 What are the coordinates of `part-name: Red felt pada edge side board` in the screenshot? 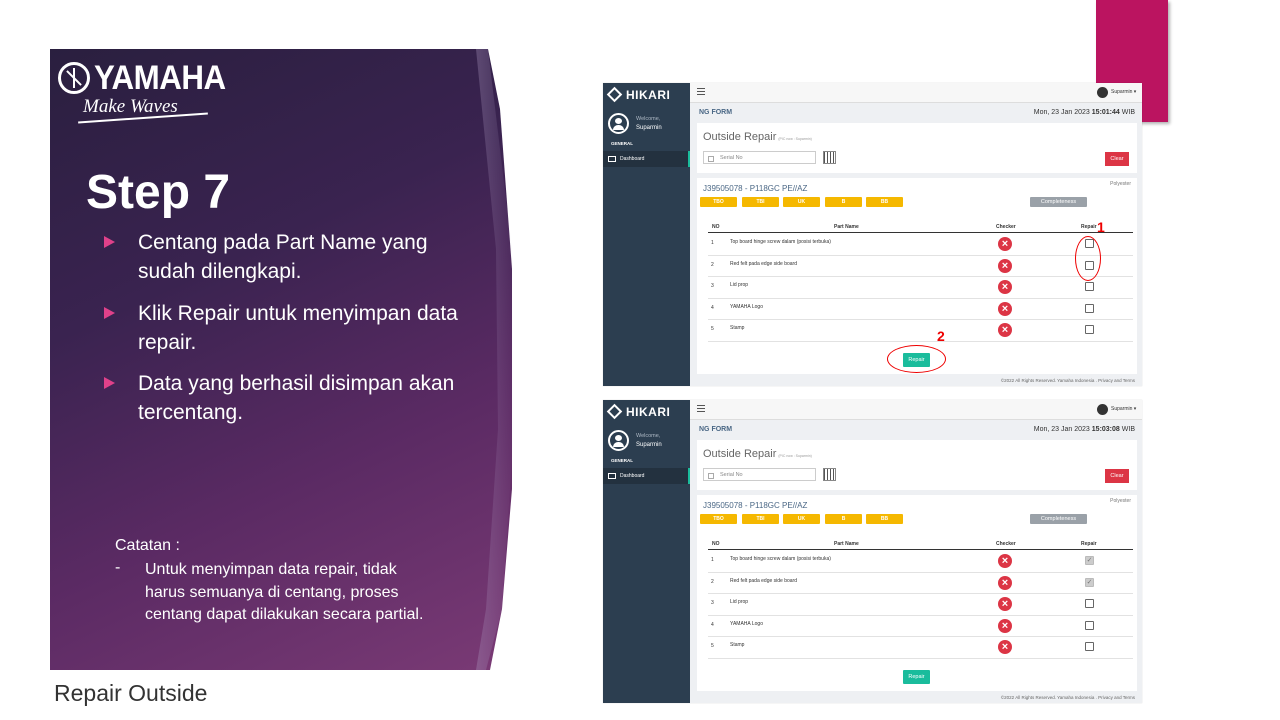 It's located at (763, 263).